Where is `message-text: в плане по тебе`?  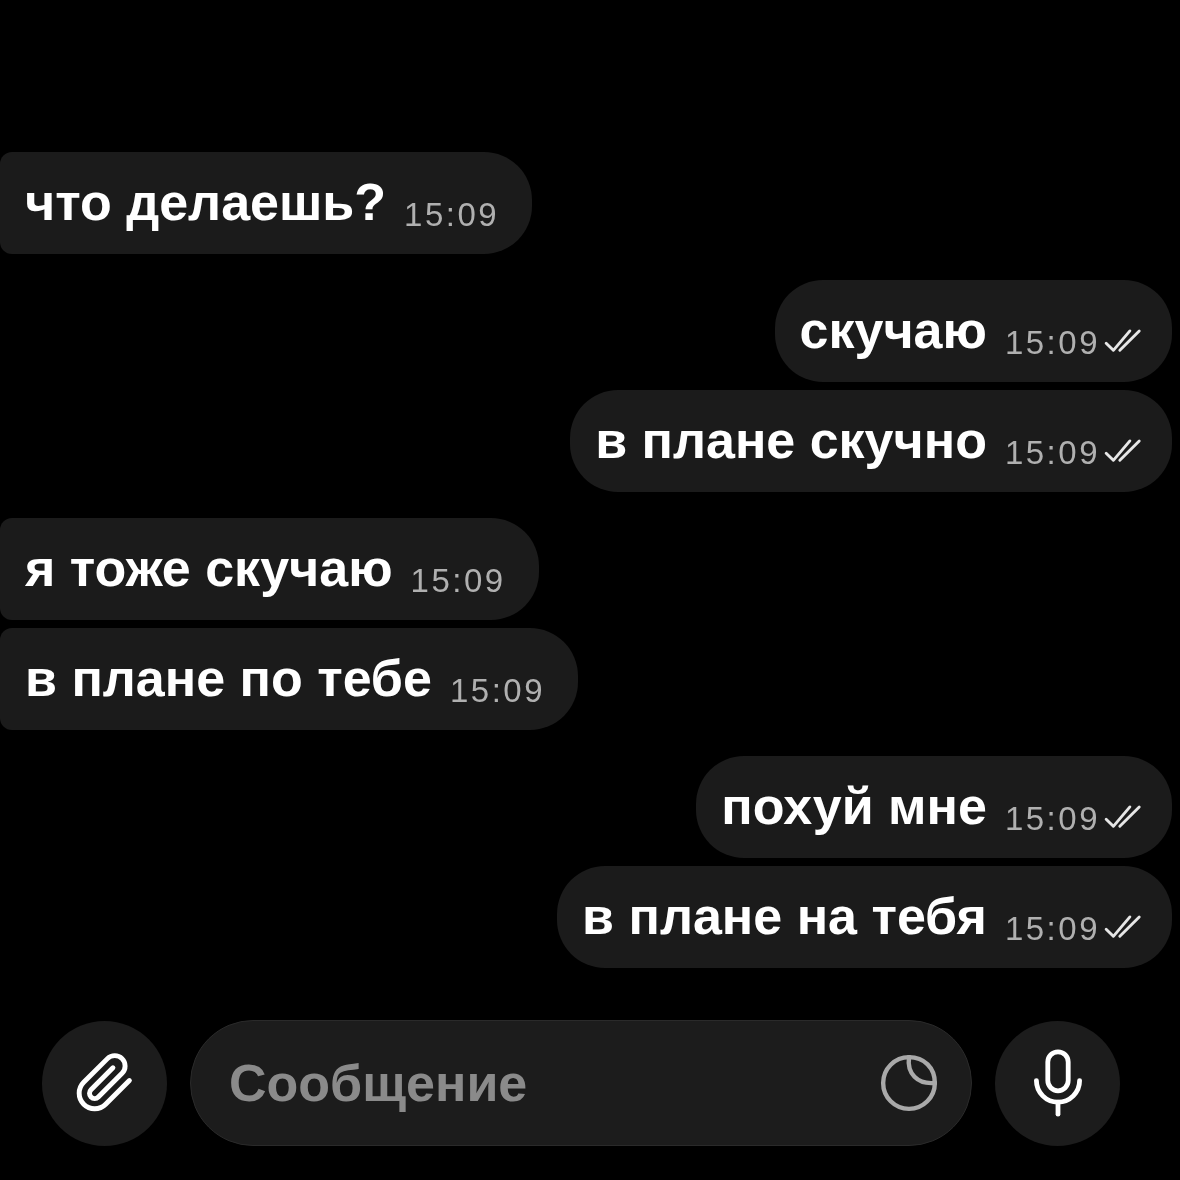
message-text: в плане по тебе is located at coordinates (228, 679).